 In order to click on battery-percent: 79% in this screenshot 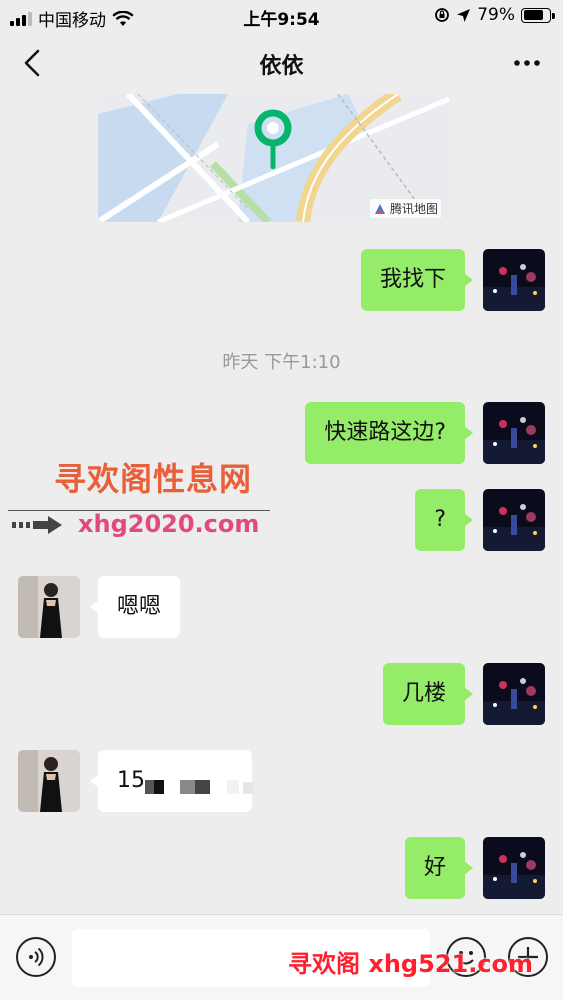, I will do `click(496, 15)`.